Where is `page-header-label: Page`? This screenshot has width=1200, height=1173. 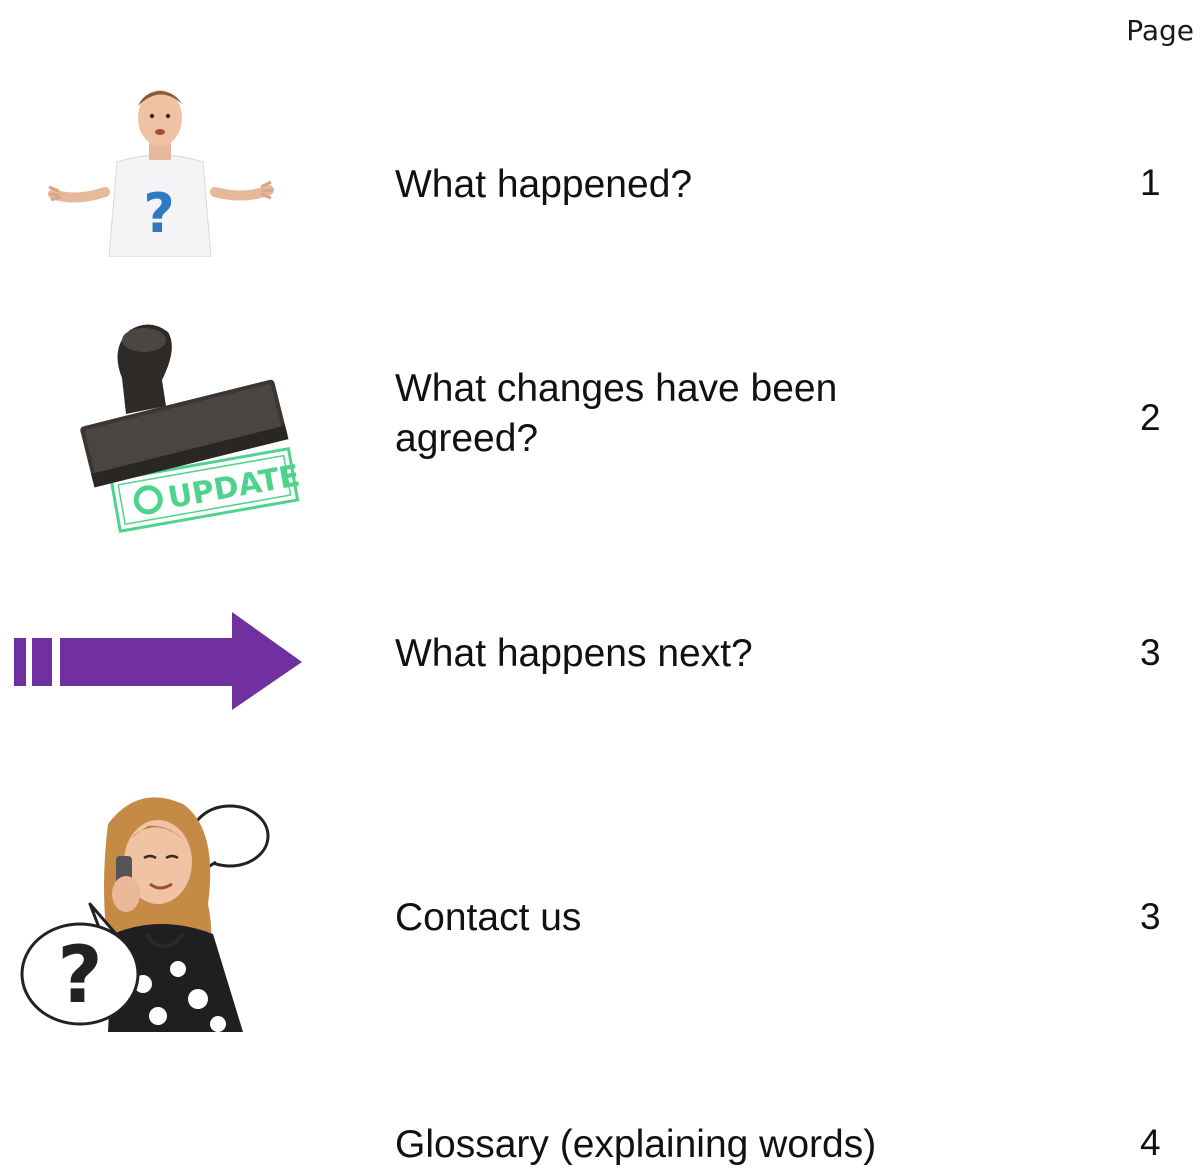 page-header-label: Page is located at coordinates (1160, 30).